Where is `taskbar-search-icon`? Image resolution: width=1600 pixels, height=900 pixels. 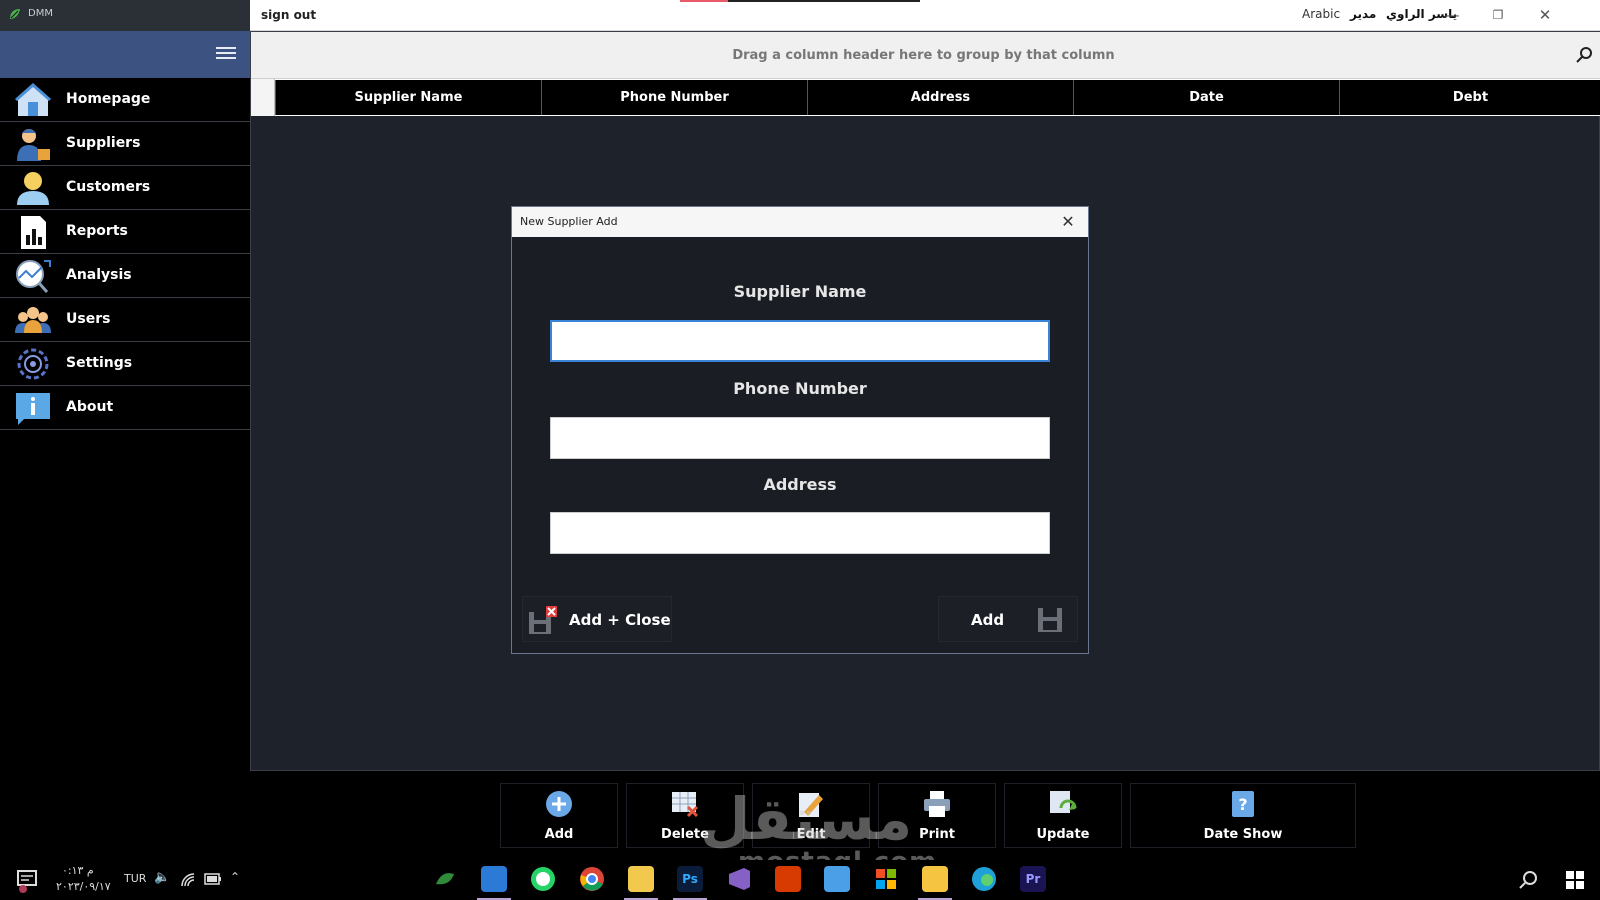 taskbar-search-icon is located at coordinates (1528, 880).